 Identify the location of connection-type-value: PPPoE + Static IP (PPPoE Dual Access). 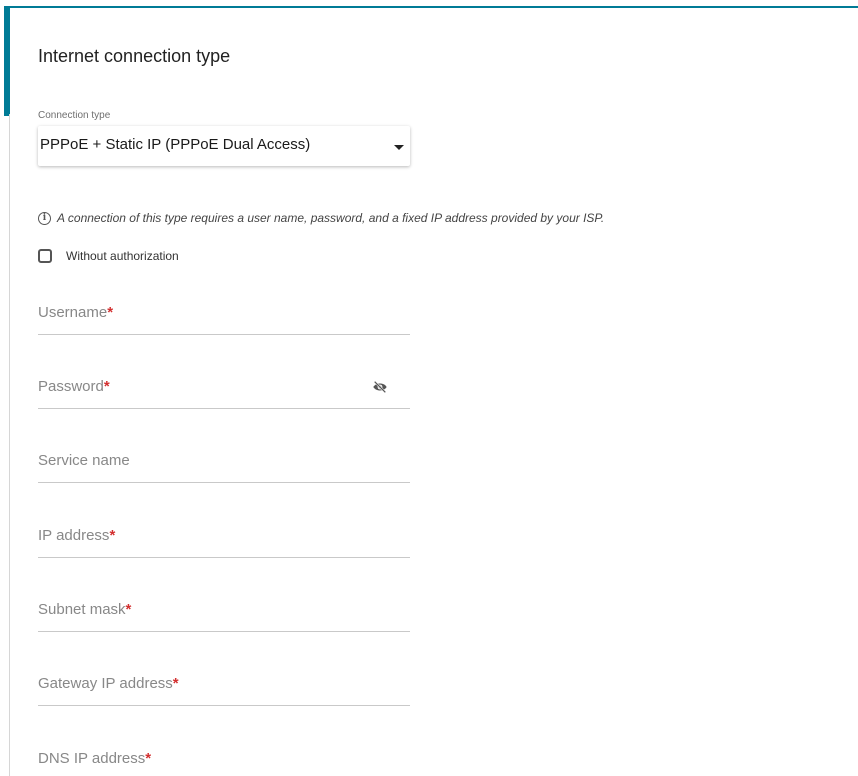
(175, 144).